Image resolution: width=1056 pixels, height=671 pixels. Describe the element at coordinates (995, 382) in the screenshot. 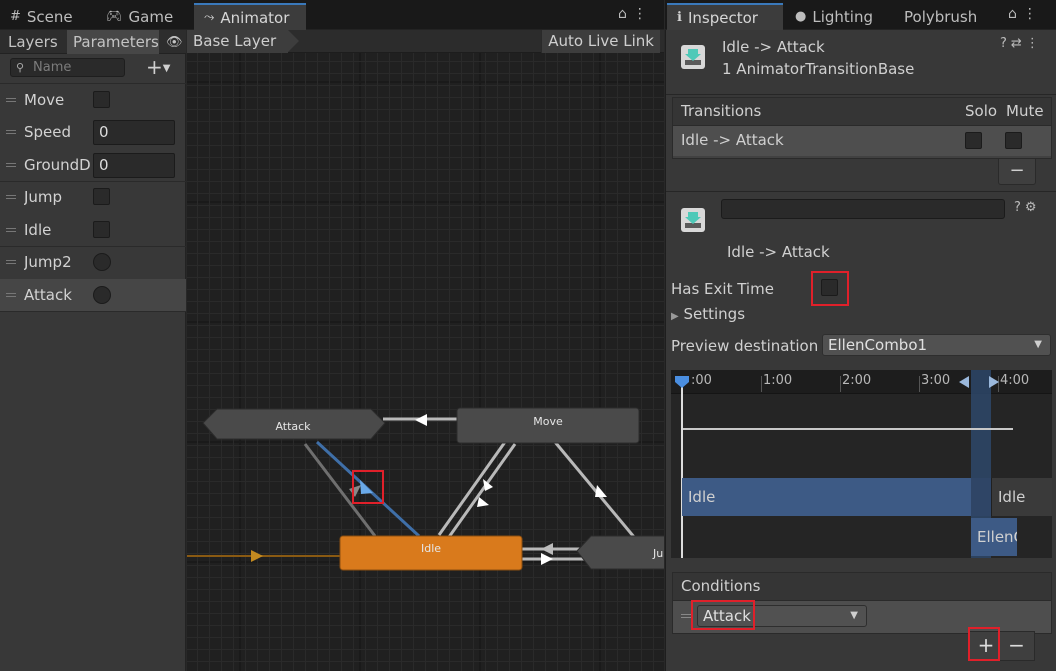

I see `transition-end-marker-icon` at that location.